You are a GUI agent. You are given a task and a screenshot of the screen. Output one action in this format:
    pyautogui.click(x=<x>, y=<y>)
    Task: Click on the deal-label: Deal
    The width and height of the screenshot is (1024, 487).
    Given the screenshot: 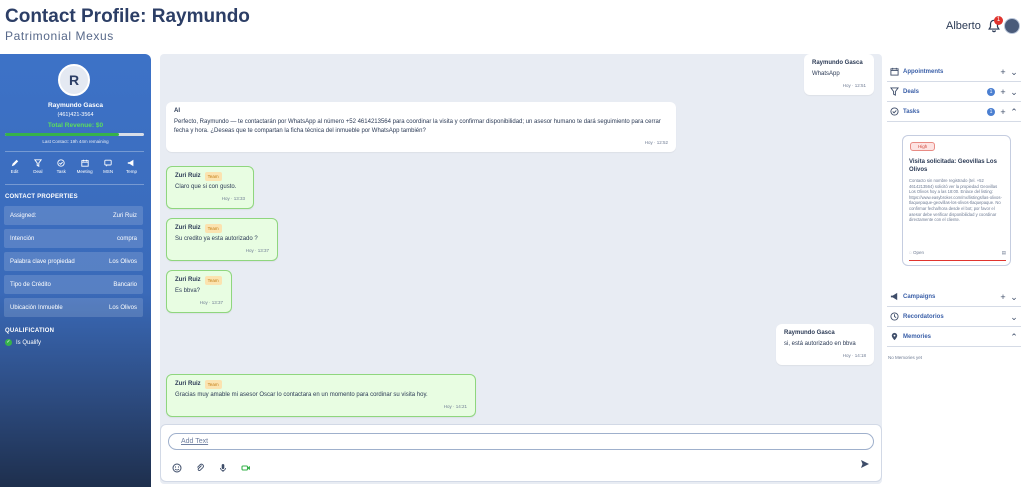 What is the action you would take?
    pyautogui.click(x=38, y=171)
    